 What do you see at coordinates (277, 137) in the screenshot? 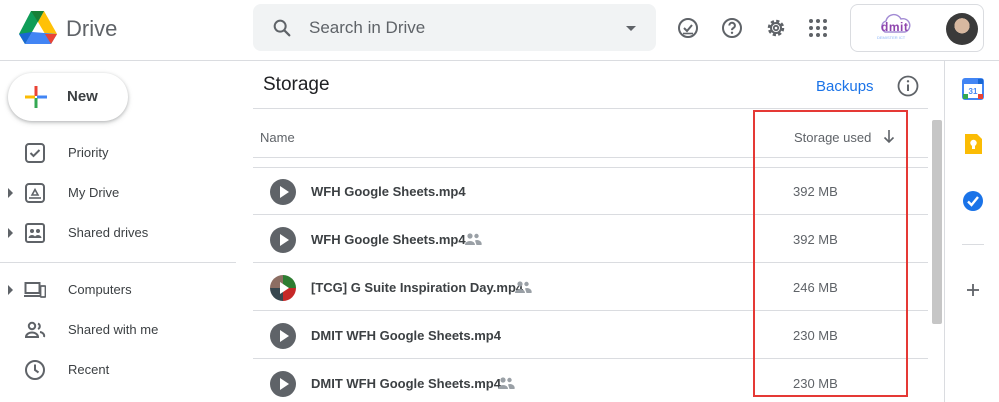
I see `column-header-name: Name` at bounding box center [277, 137].